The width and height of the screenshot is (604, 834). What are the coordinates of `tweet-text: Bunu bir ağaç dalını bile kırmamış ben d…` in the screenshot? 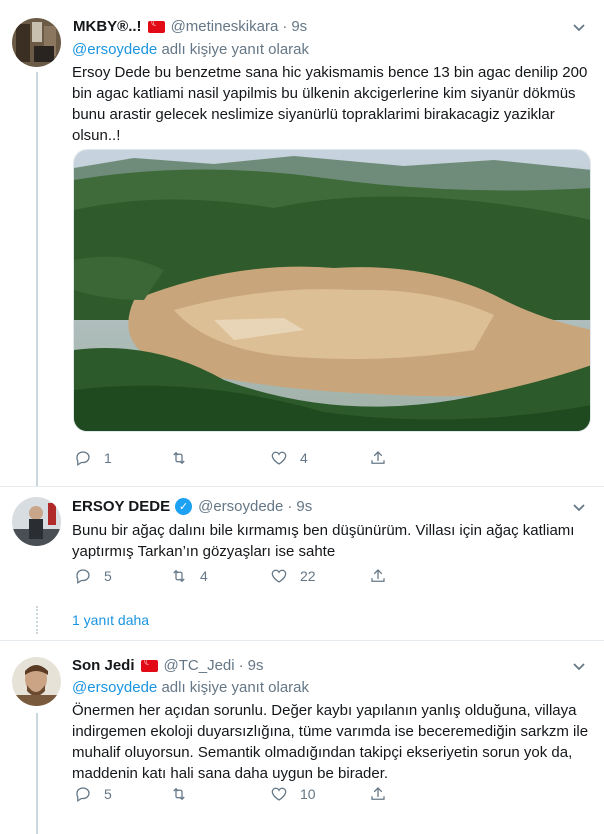 It's located at (323, 541).